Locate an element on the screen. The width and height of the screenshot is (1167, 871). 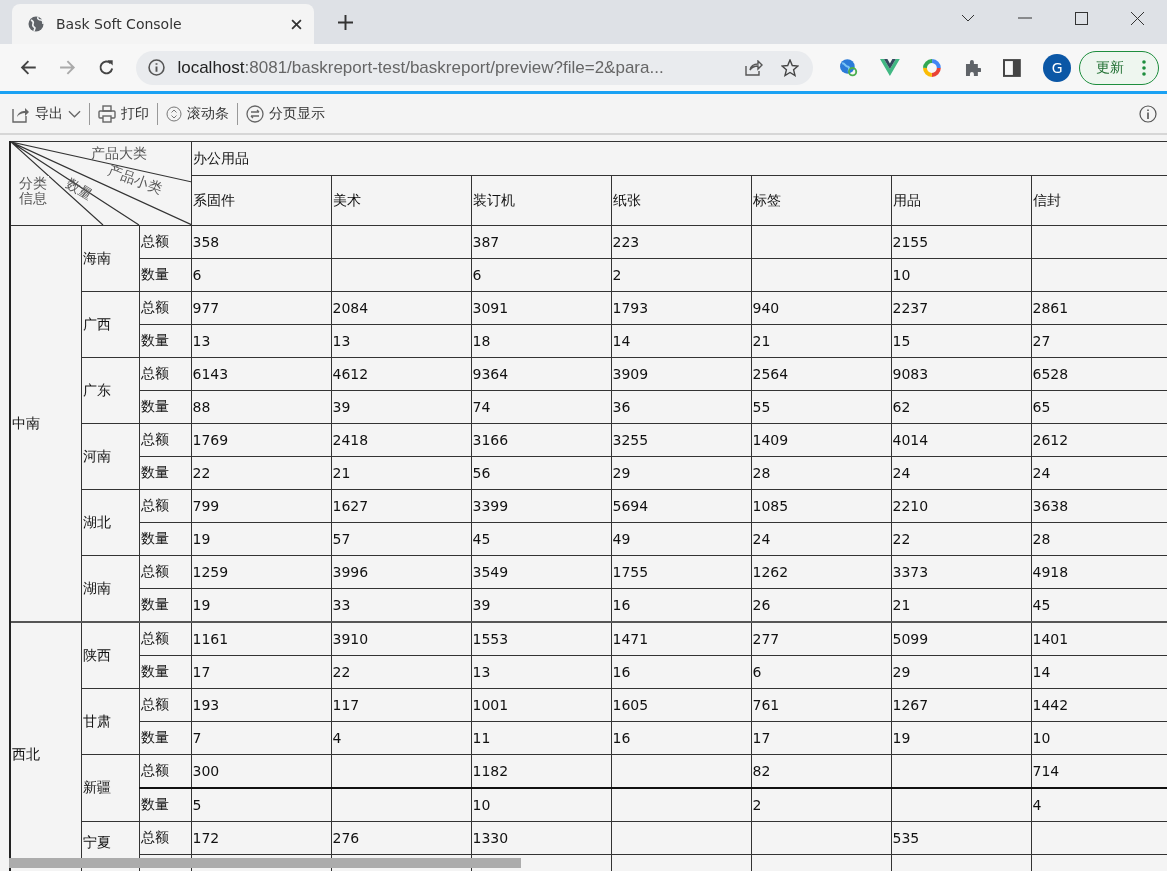
table-cell: 55 is located at coordinates (821, 407).